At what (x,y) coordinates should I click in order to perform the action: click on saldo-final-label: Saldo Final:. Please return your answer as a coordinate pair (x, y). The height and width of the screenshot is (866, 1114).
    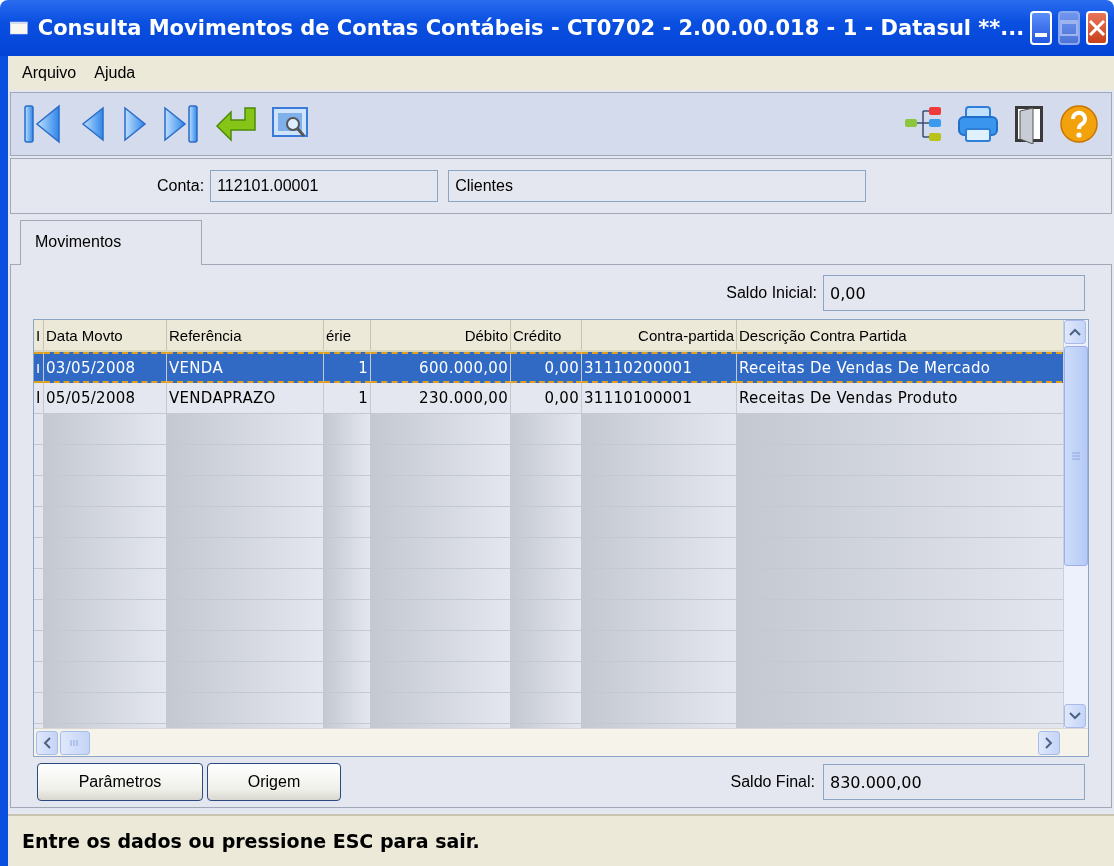
    Looking at the image, I should click on (772, 782).